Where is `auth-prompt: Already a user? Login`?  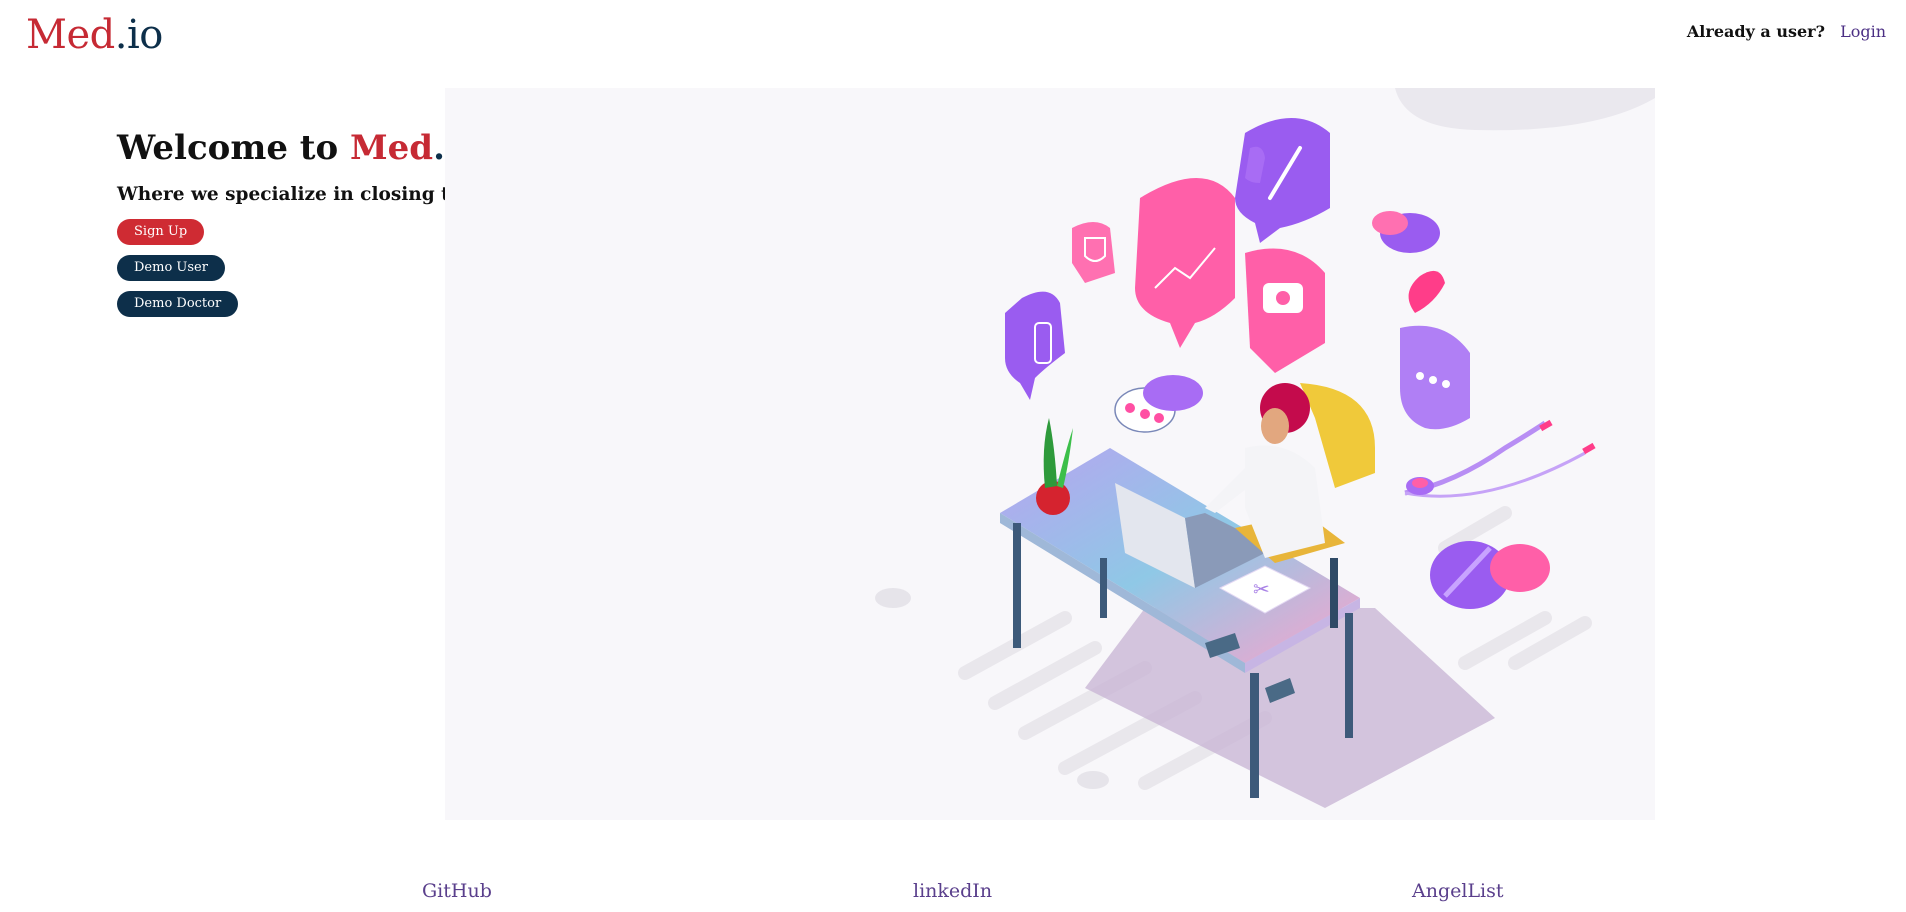 auth-prompt: Already a user? Login is located at coordinates (1786, 31).